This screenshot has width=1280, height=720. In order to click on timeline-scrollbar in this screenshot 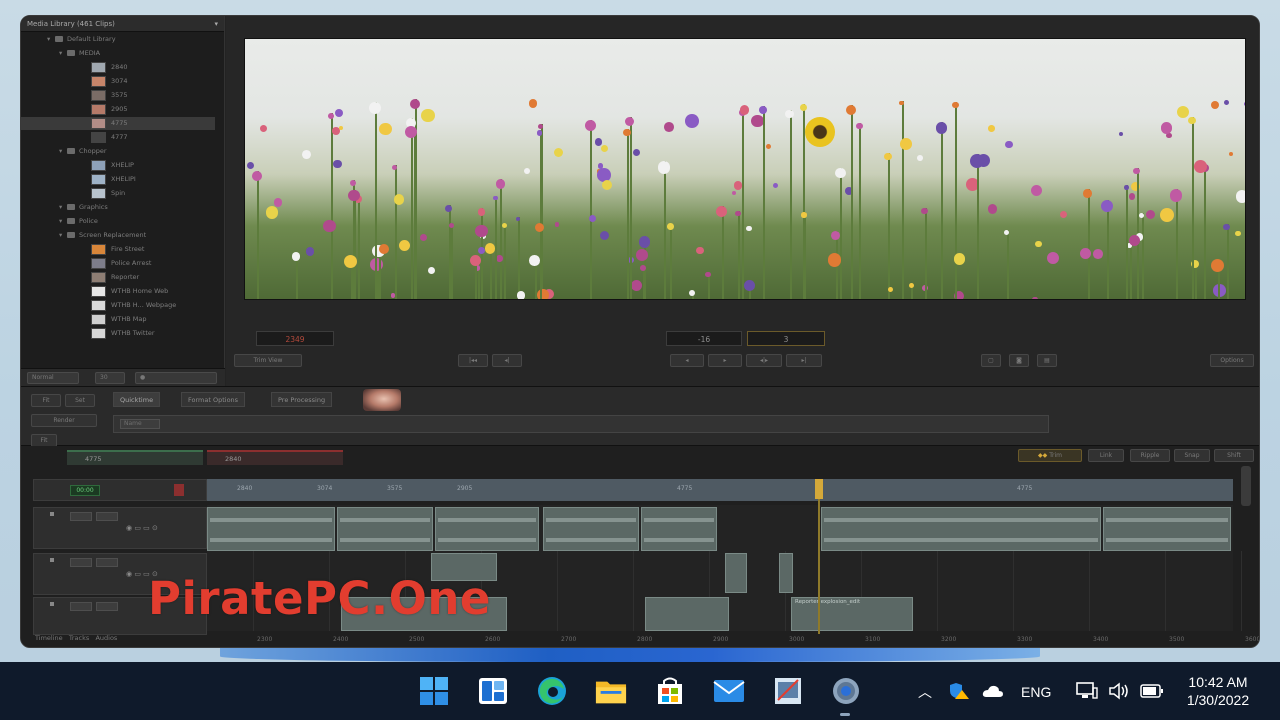, I will do `click(1246, 486)`.